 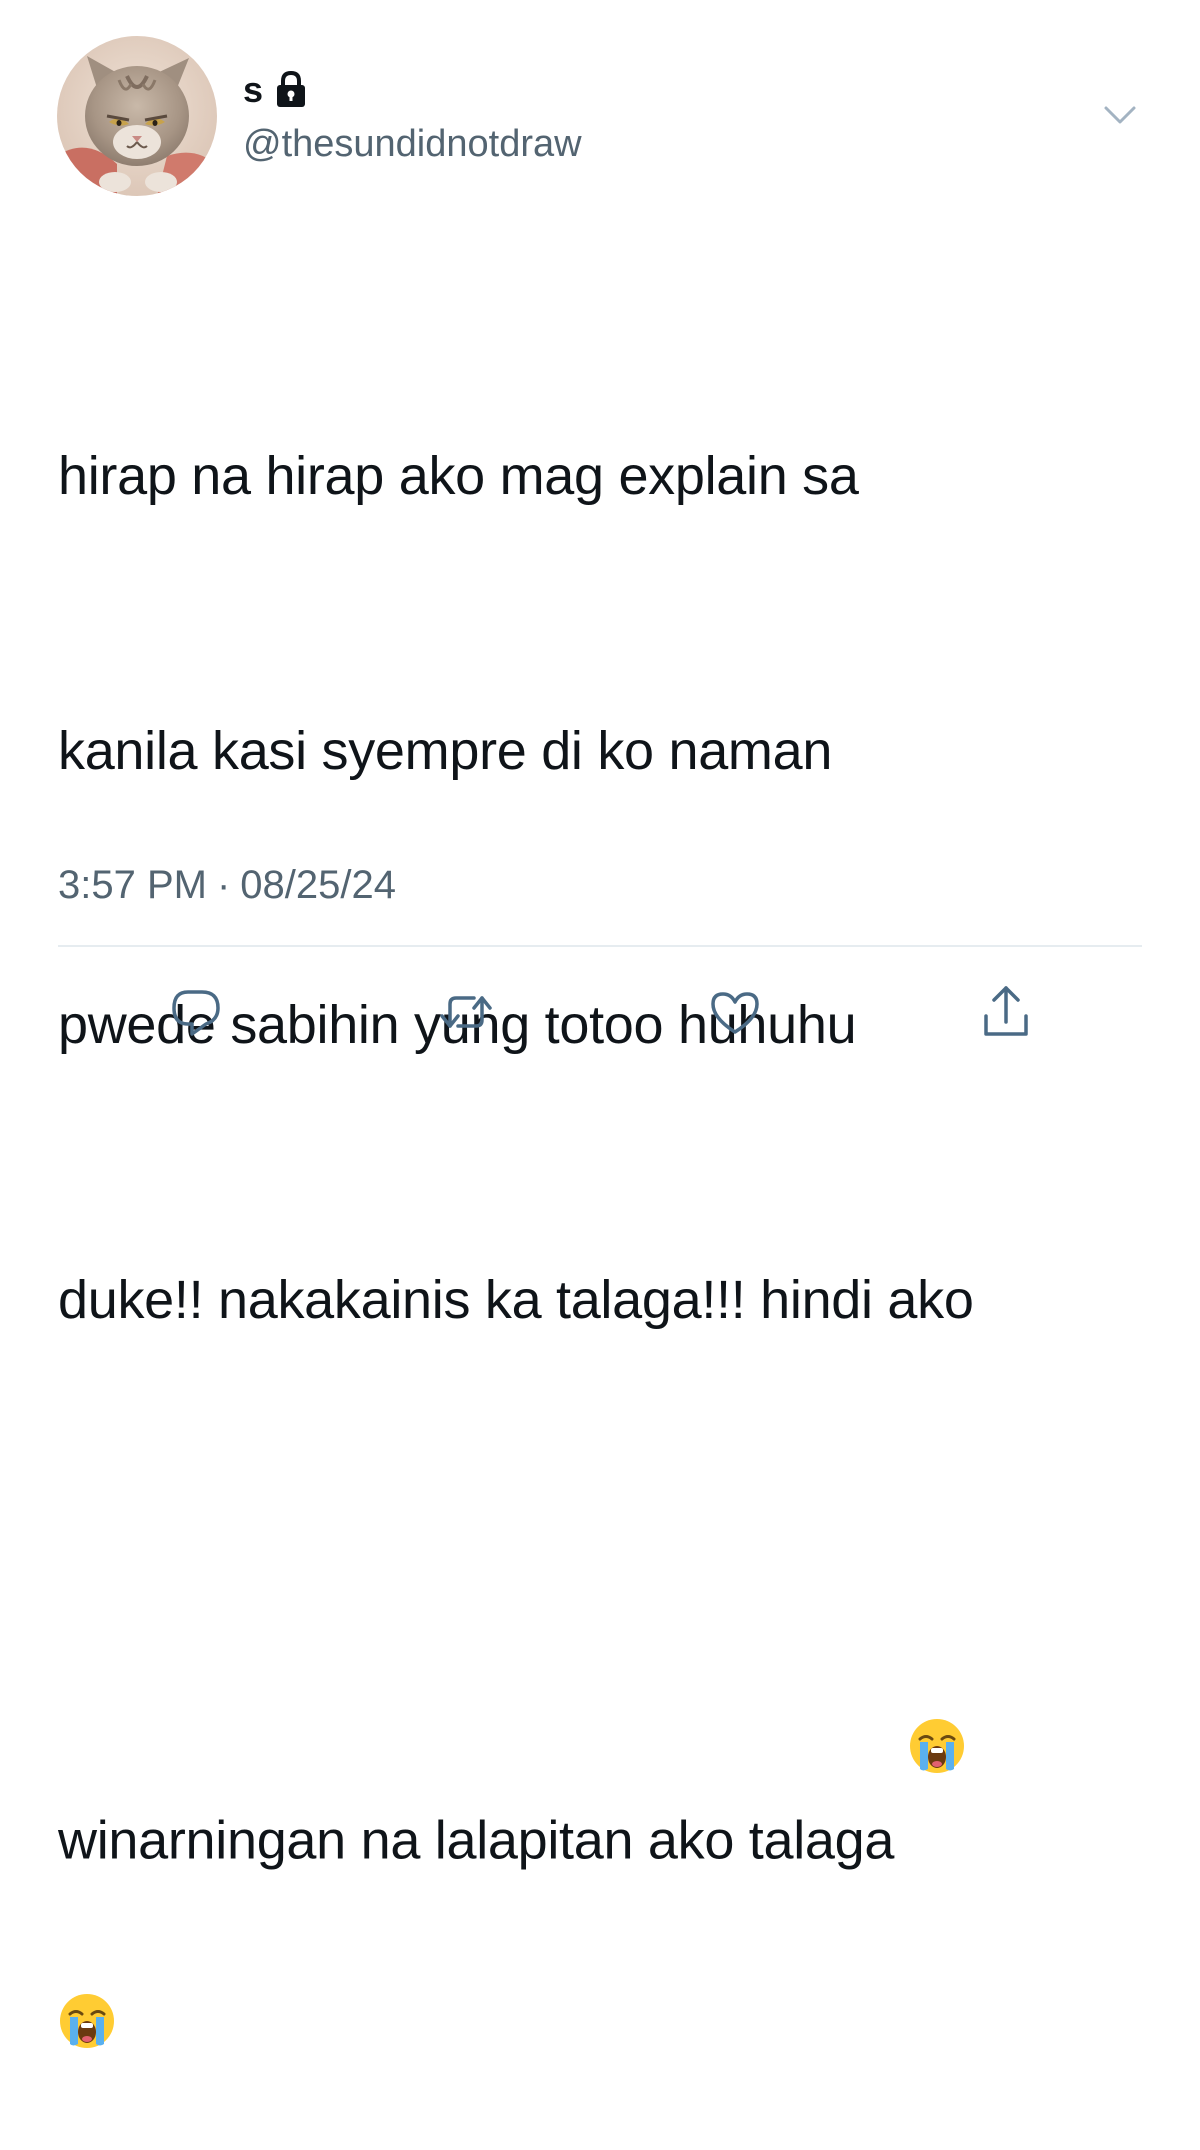 I want to click on tweet-time: 3:57 PM, so click(x=132, y=885).